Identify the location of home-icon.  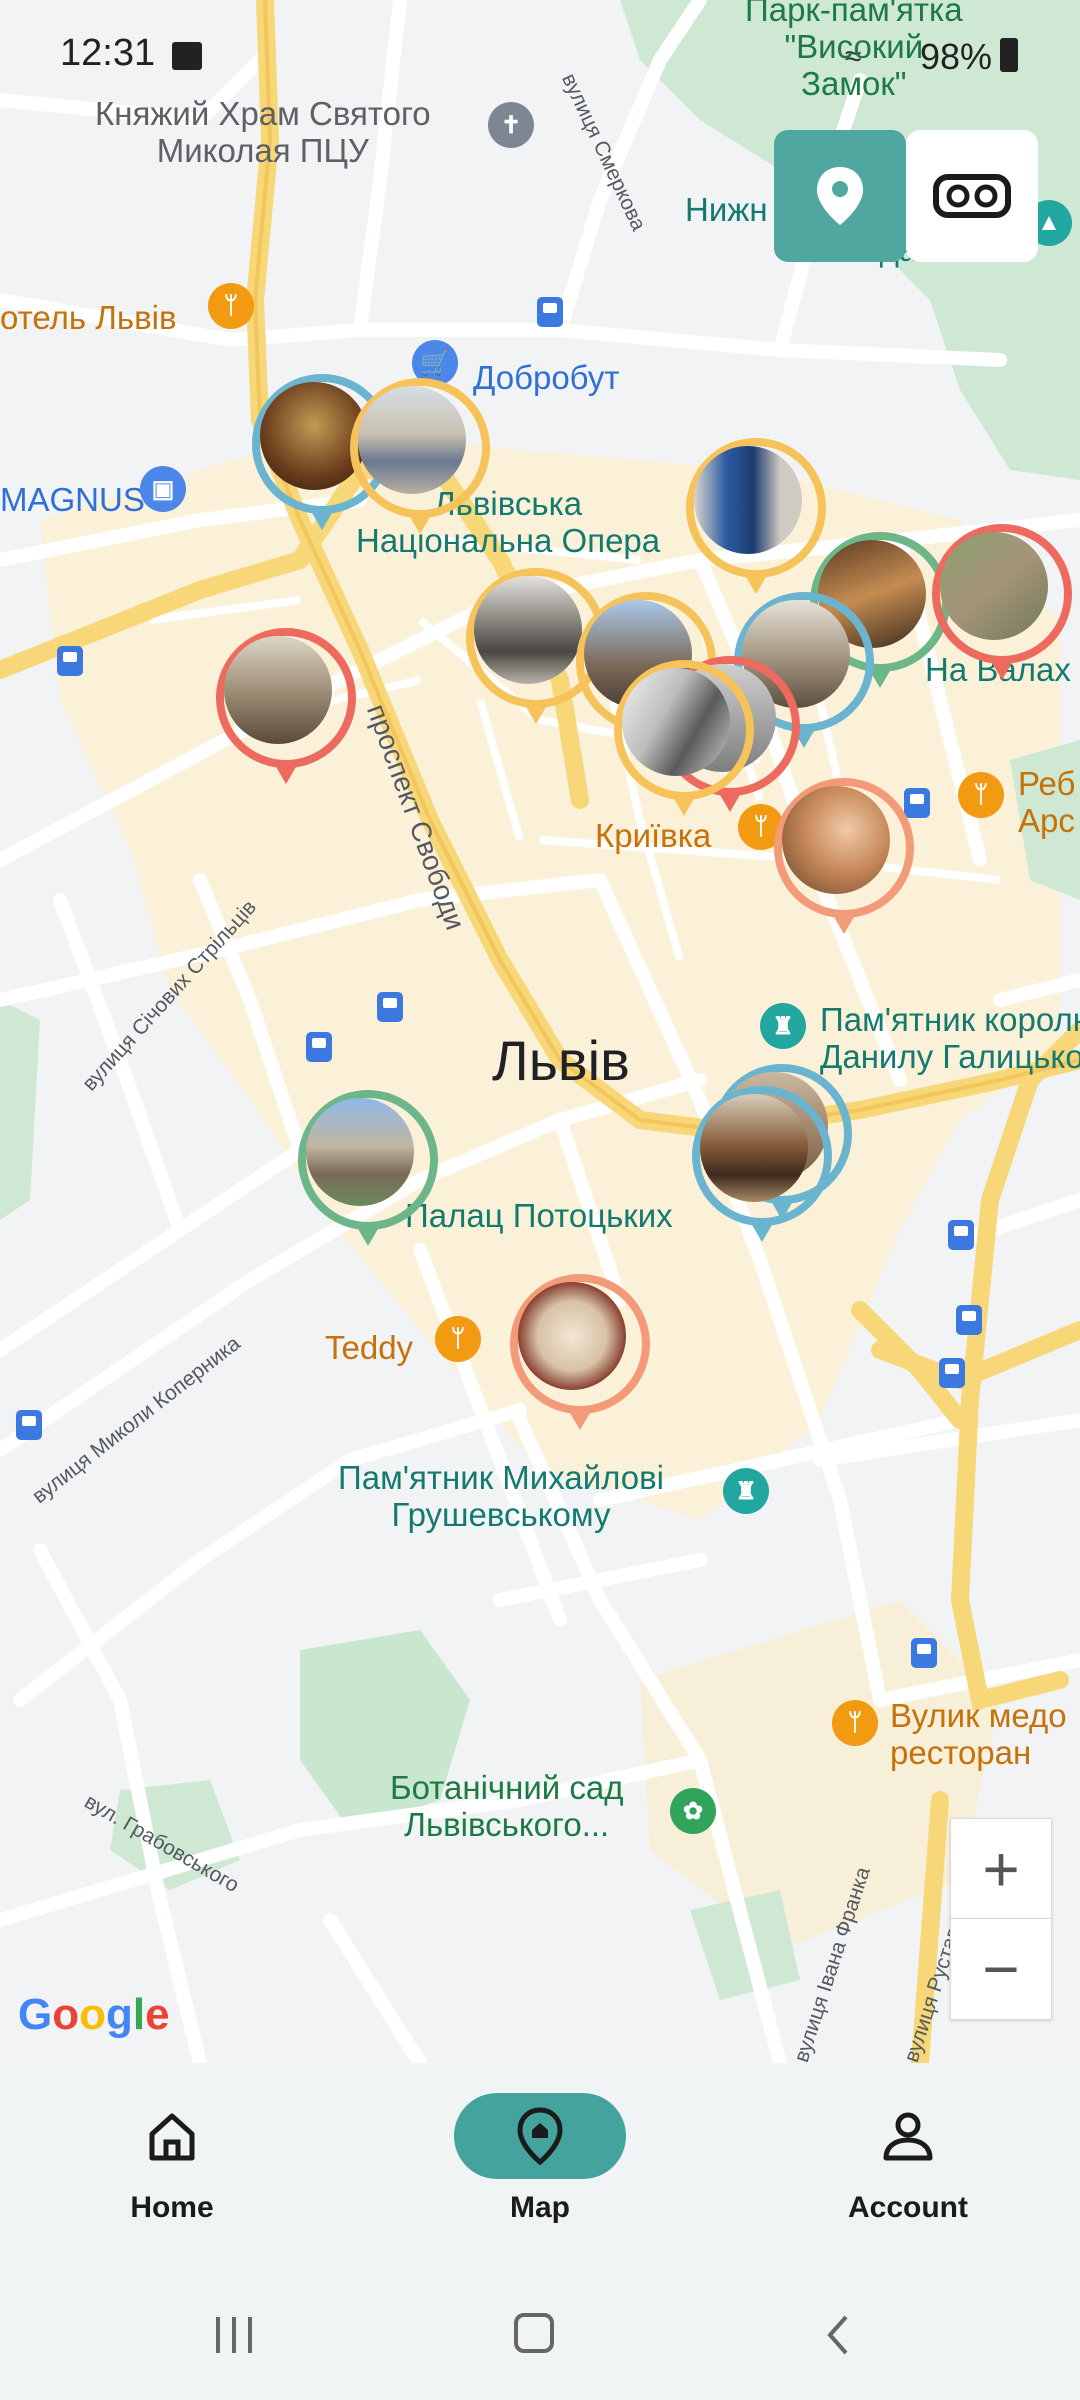
(172, 2136).